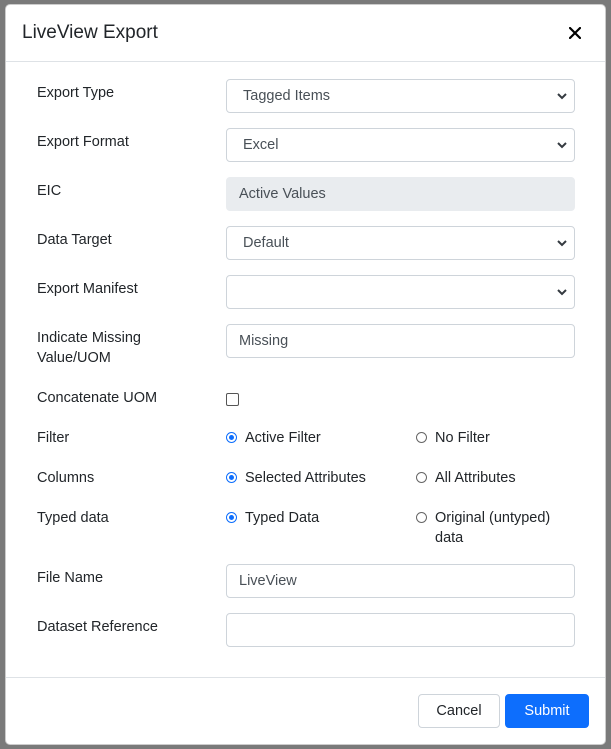  I want to click on radio-selected-attributes: Selected Attributes, so click(296, 478).